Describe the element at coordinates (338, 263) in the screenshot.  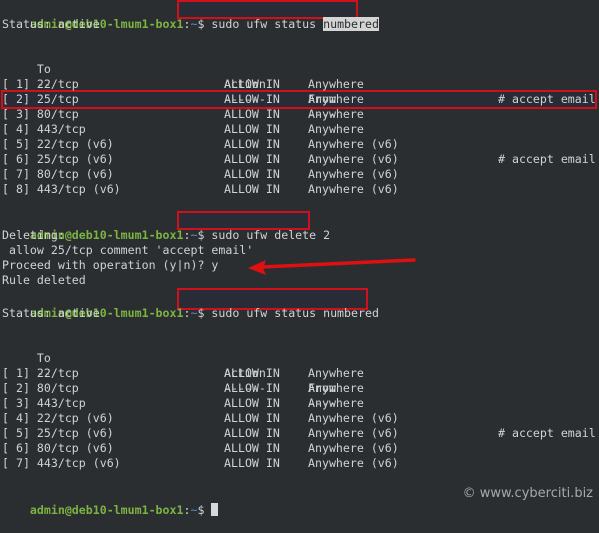
I see `arrow-shaft` at that location.